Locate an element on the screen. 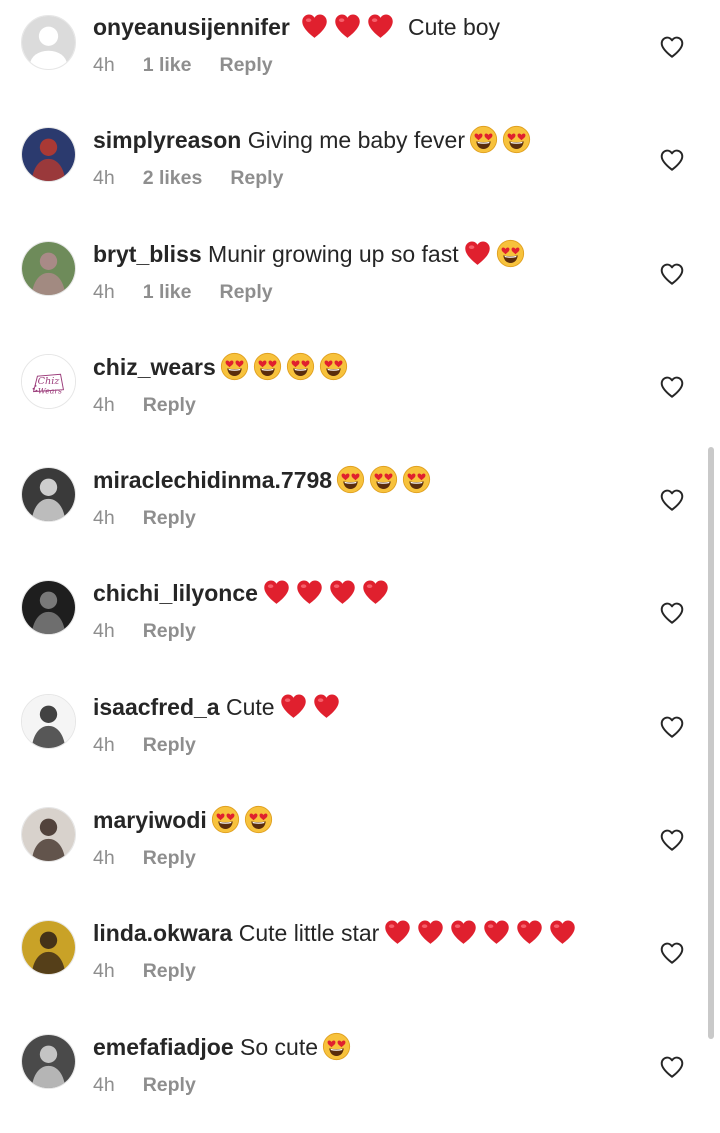 The width and height of the screenshot is (720, 1133). svg-text: Wears is located at coordinates (50, 390).